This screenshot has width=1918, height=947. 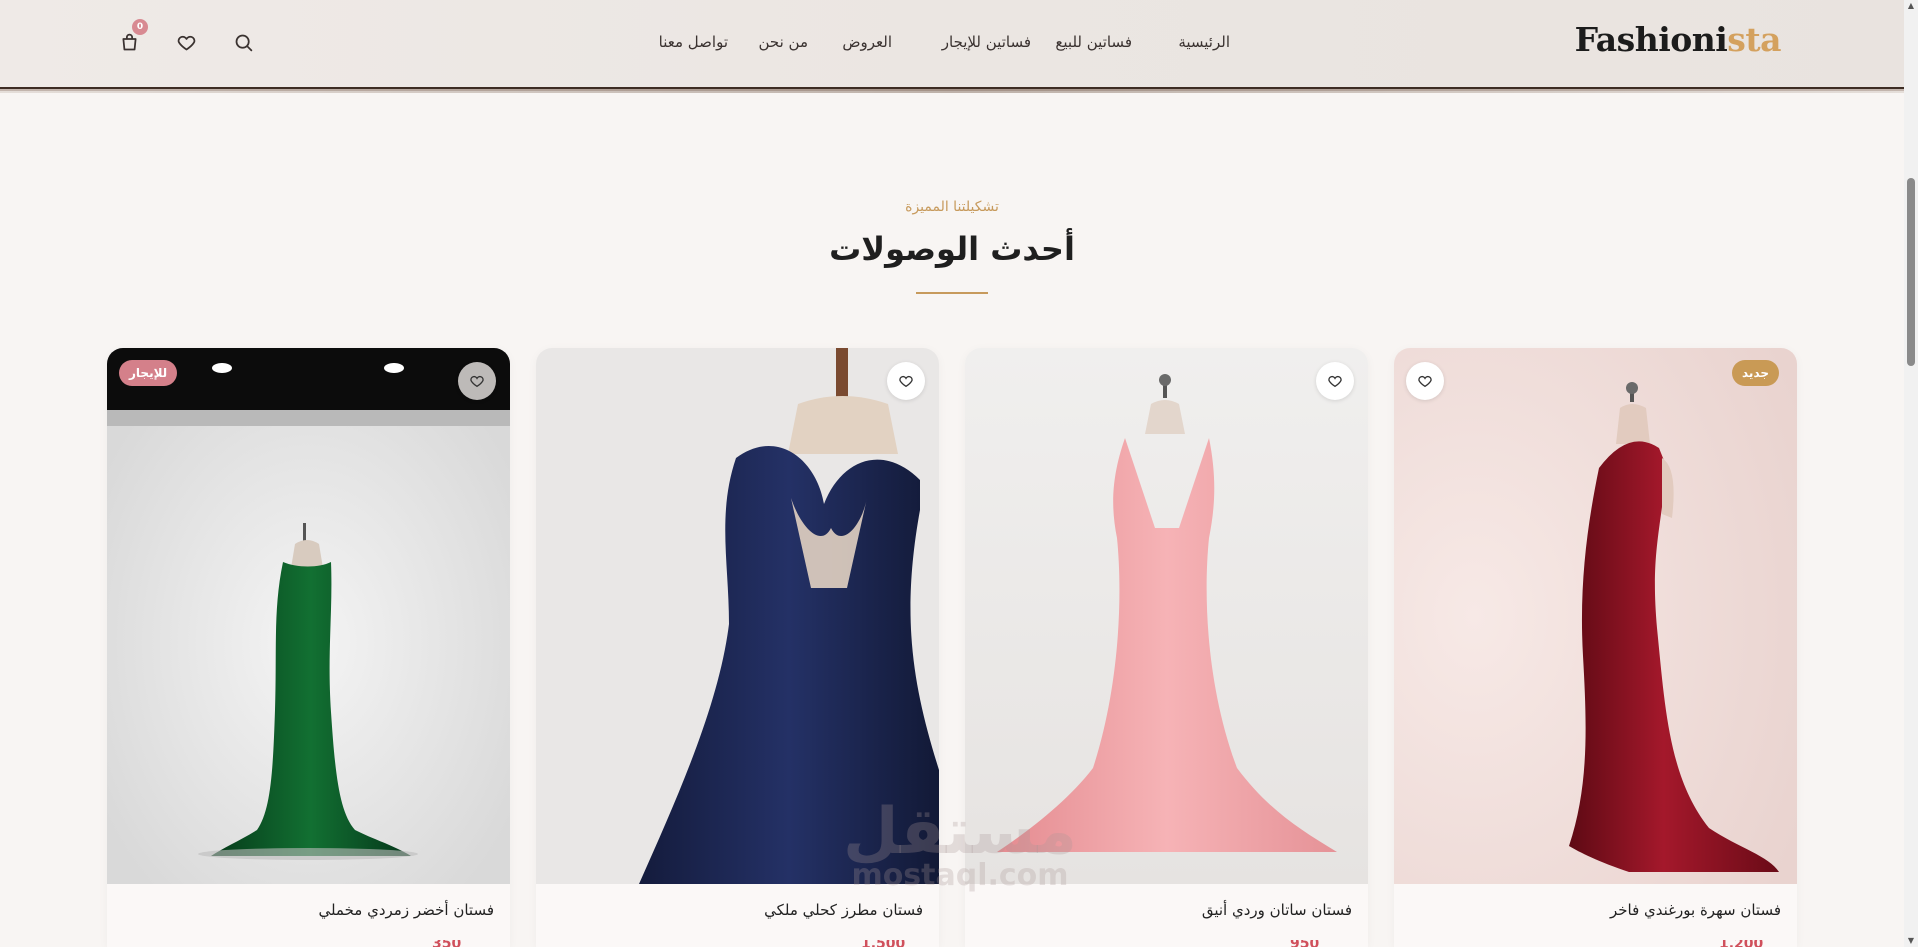 I want to click on nav-offers: العروض, so click(x=867, y=42).